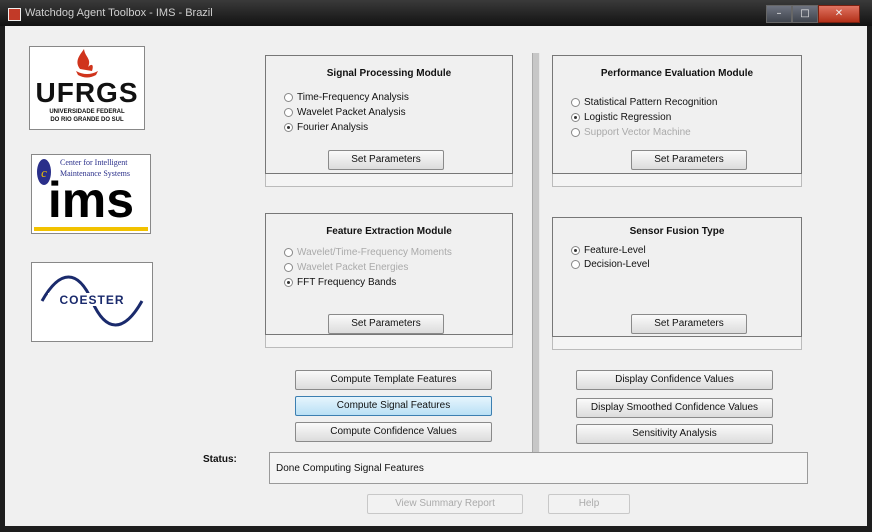 This screenshot has width=872, height=532. What do you see at coordinates (631, 132) in the screenshot?
I see `radio-support-vector-machine: Support Vector Machine` at bounding box center [631, 132].